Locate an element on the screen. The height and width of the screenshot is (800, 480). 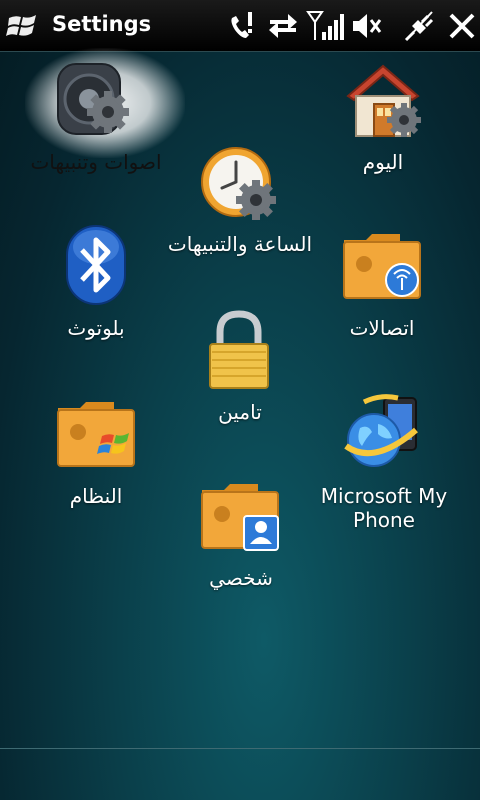
settings-item-label: النظام is located at coordinates (96, 496).